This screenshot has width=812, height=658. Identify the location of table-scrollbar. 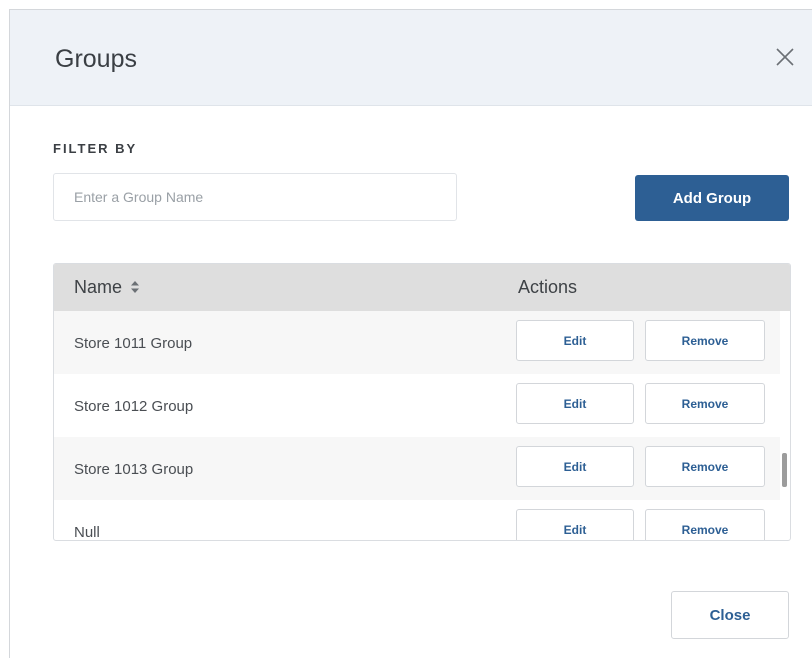
(785, 425).